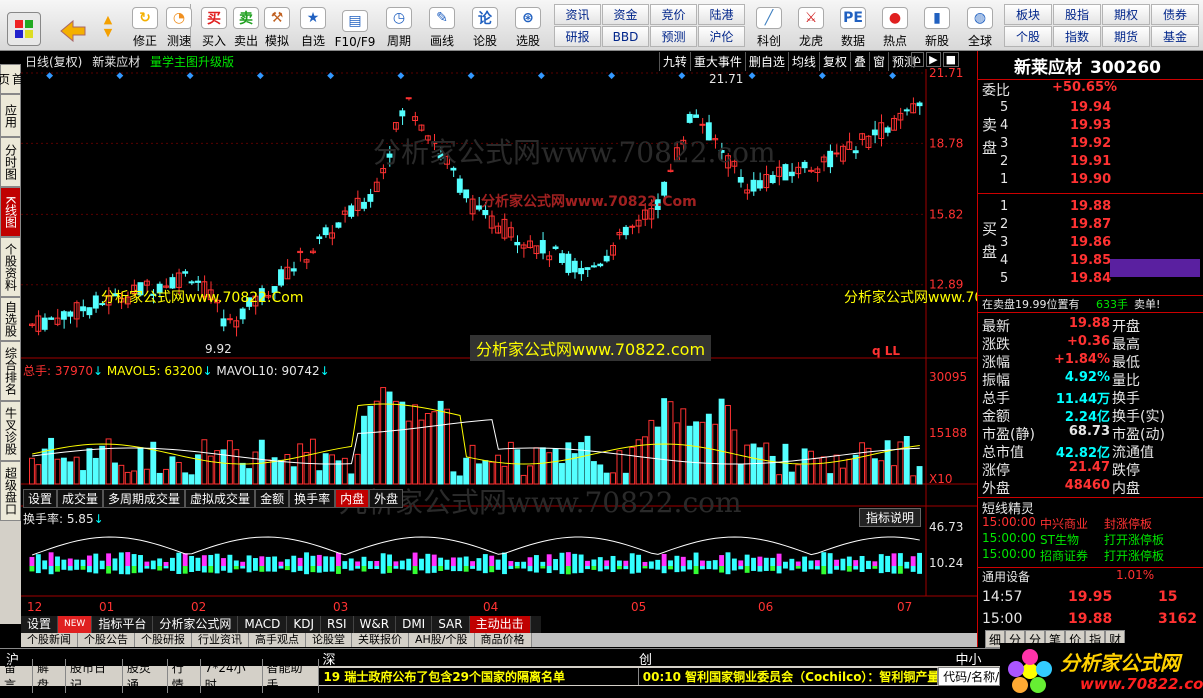 Image resolution: width=1203 pixels, height=698 pixels. Describe the element at coordinates (24, 26) in the screenshot. I see `app-logo-icon` at that location.